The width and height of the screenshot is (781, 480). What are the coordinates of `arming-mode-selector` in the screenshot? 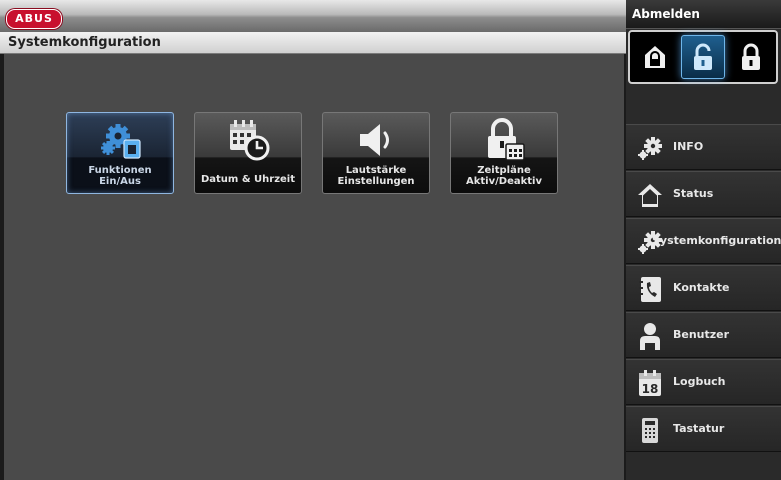 It's located at (703, 57).